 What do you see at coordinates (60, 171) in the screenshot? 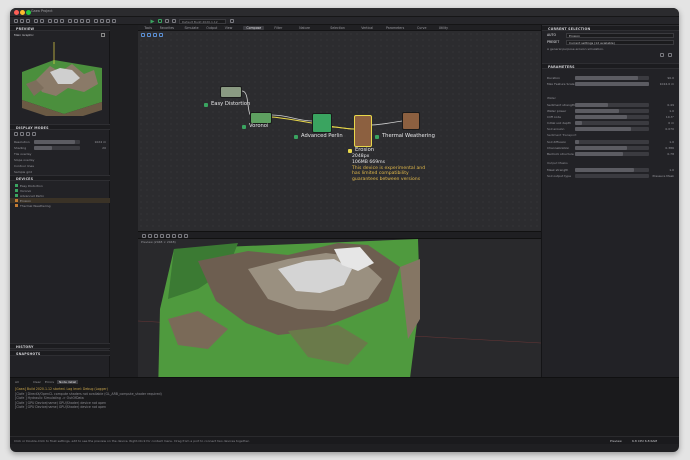
I see `display-row: Sample grid` at bounding box center [60, 171].